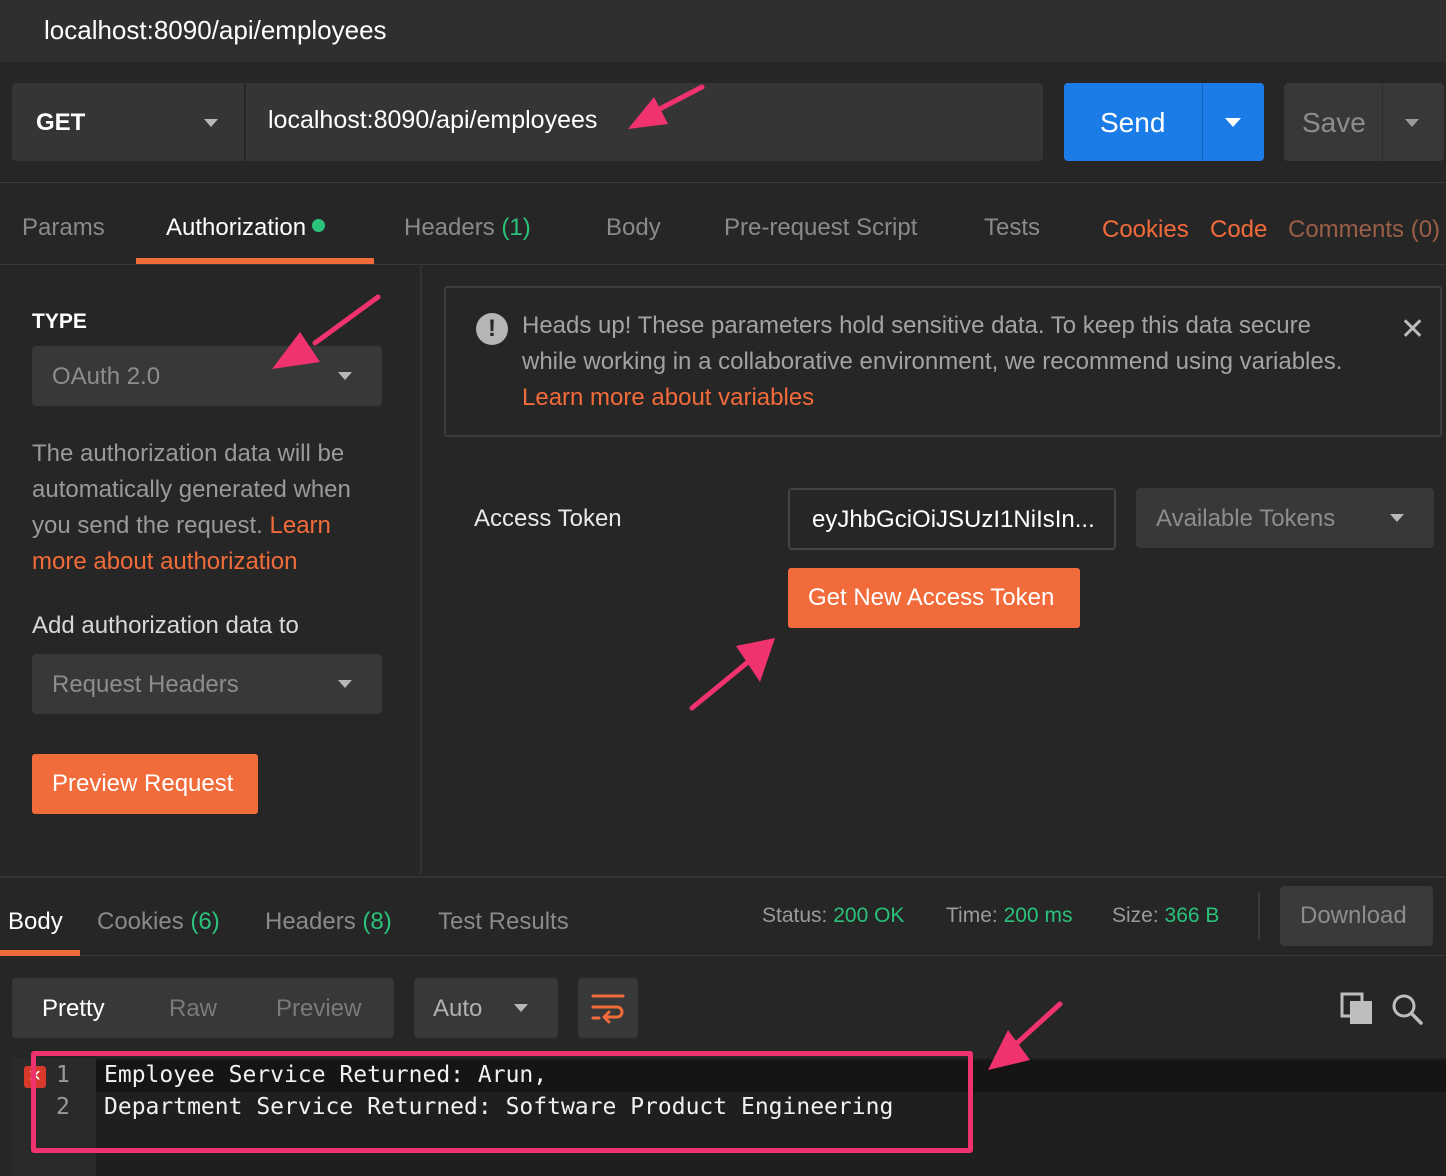  I want to click on status-divider, so click(1259, 916).